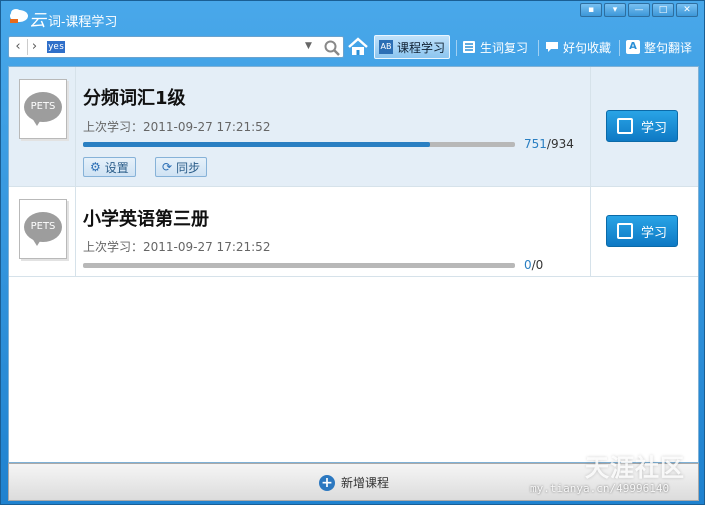 The image size is (705, 505). I want to click on toolbar: ‹ › yes ▼ AB 课程学习 生词复习 好句收藏 A 整句翻译, so click(352, 47).